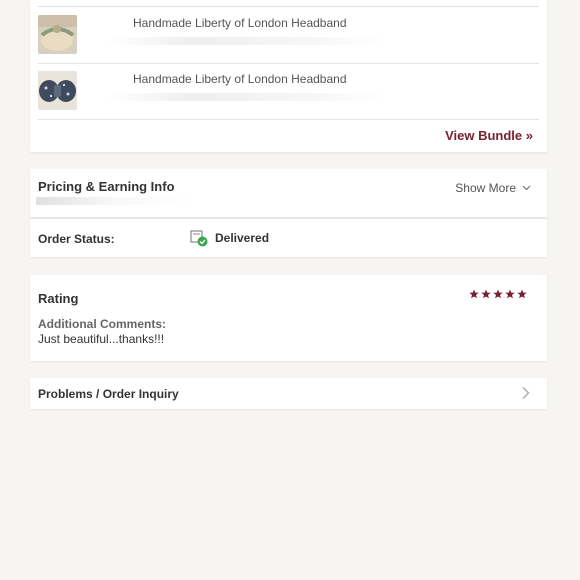 The image size is (580, 580). Describe the element at coordinates (288, 393) in the screenshot. I see `problems-inquiry-row: Problems / Order Inquiry` at that location.